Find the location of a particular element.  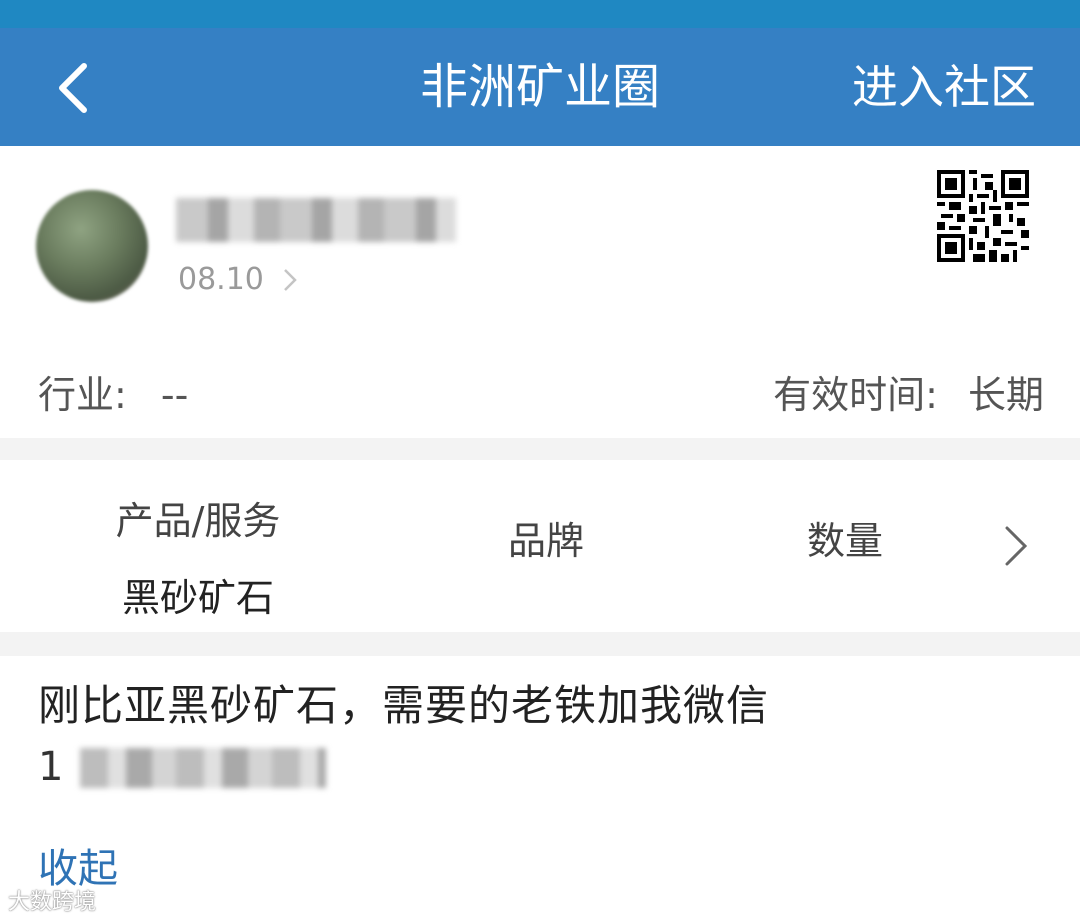

post-description: 刚比亚黑砂矿石，需要的老铁加我微信 is located at coordinates (404, 705).